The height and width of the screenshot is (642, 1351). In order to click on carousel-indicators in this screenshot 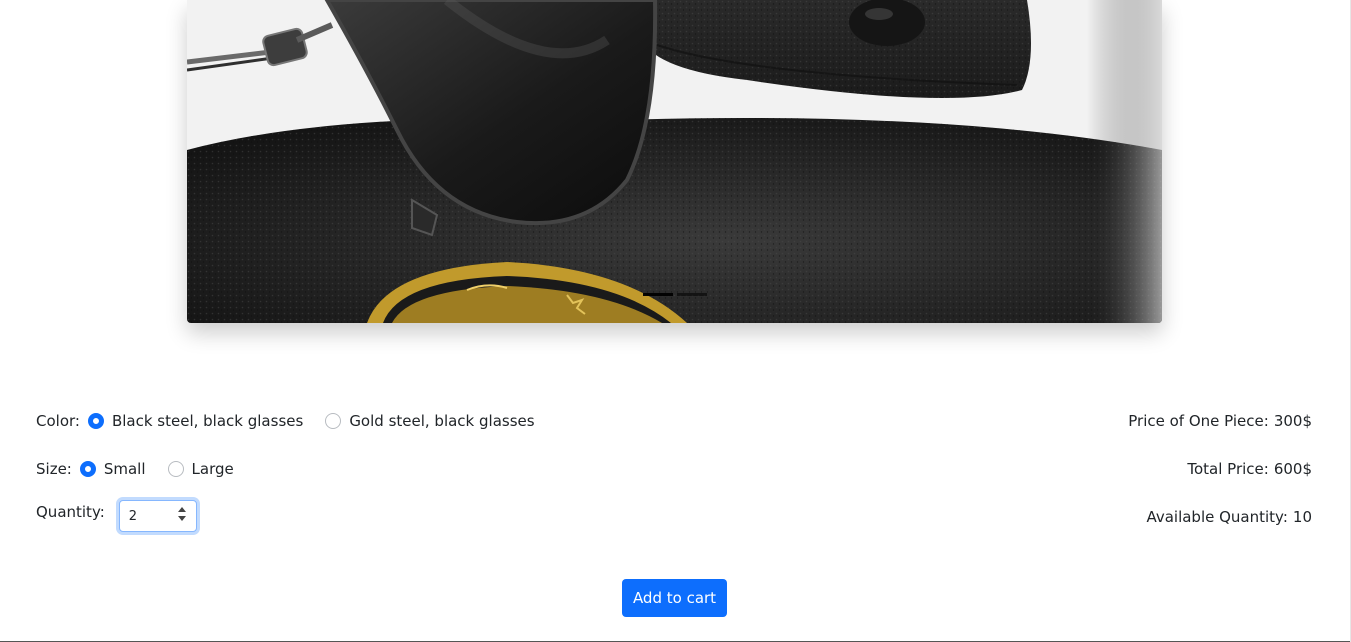, I will do `click(674, 294)`.